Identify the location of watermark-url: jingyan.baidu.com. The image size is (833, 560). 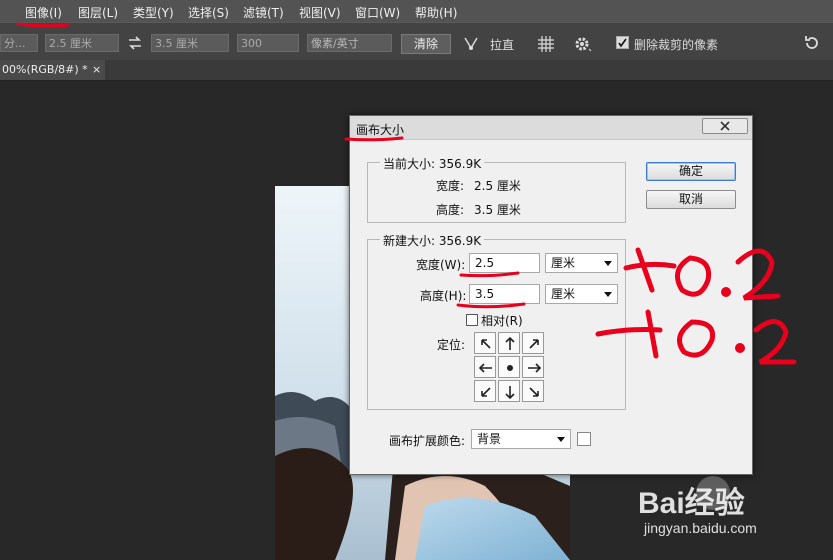
(700, 528).